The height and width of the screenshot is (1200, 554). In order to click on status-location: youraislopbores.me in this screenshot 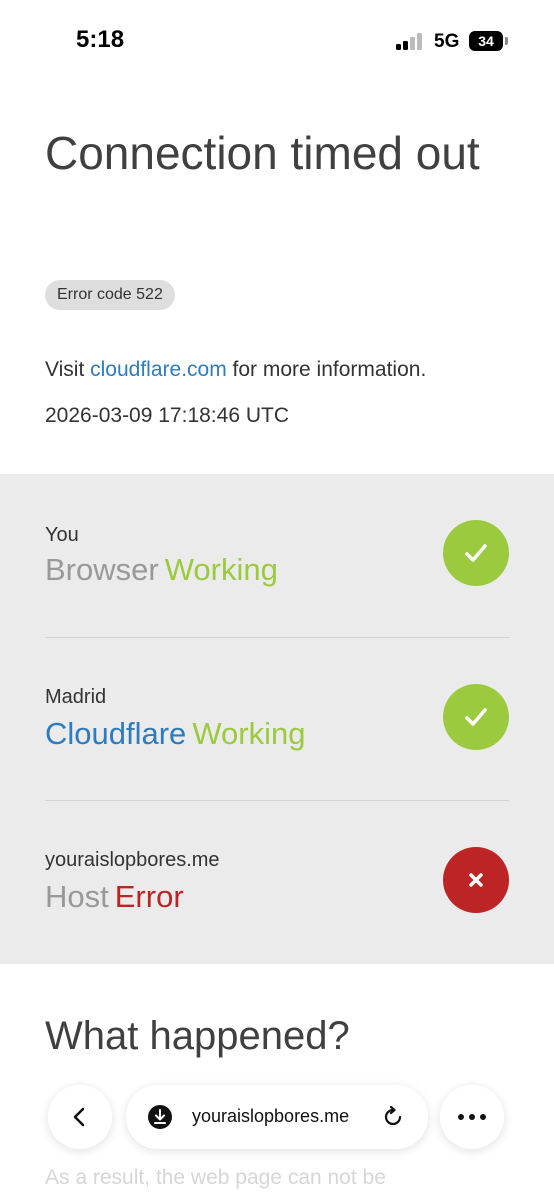, I will do `click(132, 860)`.